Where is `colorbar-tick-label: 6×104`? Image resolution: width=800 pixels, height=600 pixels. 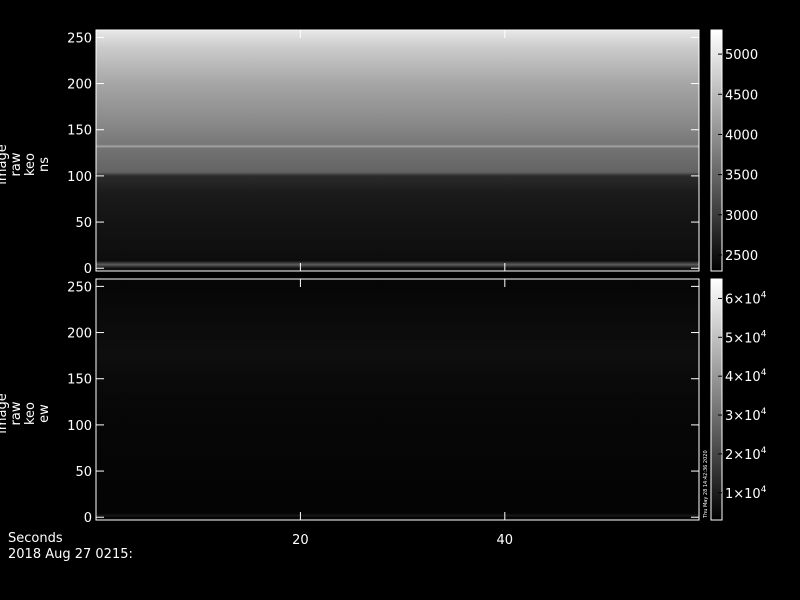
colorbar-tick-label: 6×104 is located at coordinates (746, 298).